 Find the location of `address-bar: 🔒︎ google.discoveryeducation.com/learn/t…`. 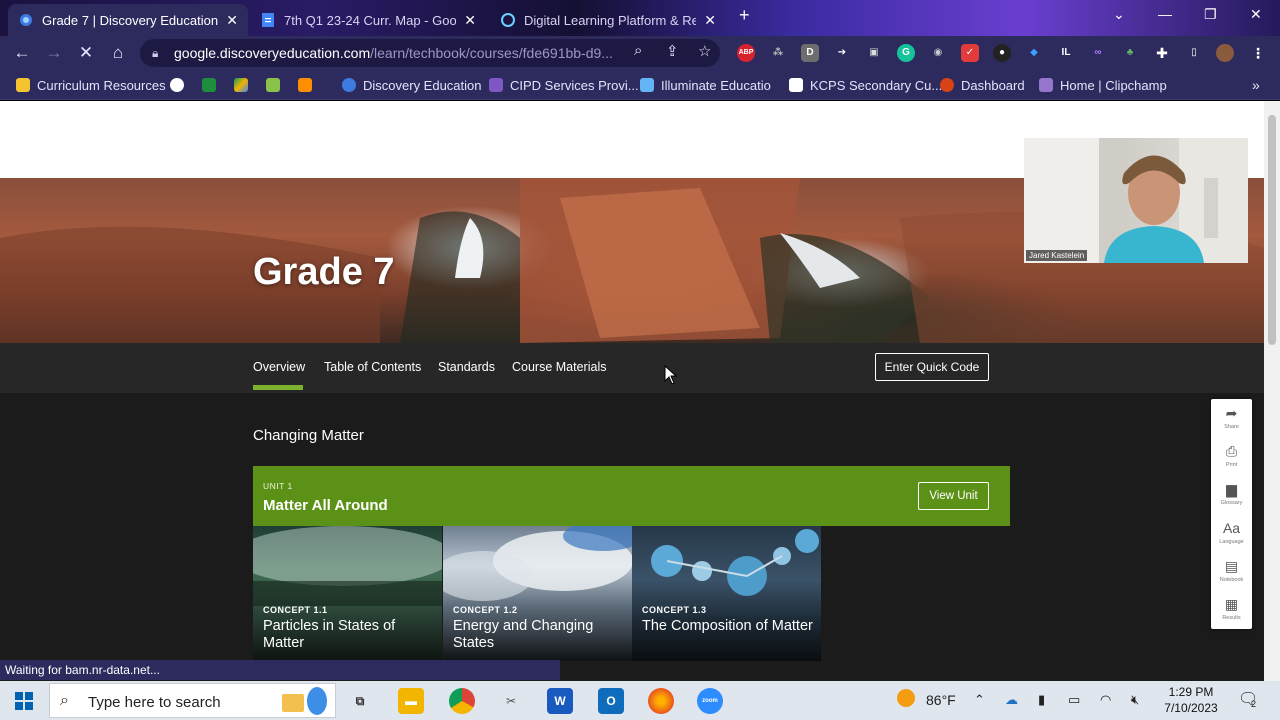

address-bar: 🔒︎ google.discoveryeducation.com/learn/t… is located at coordinates (430, 53).